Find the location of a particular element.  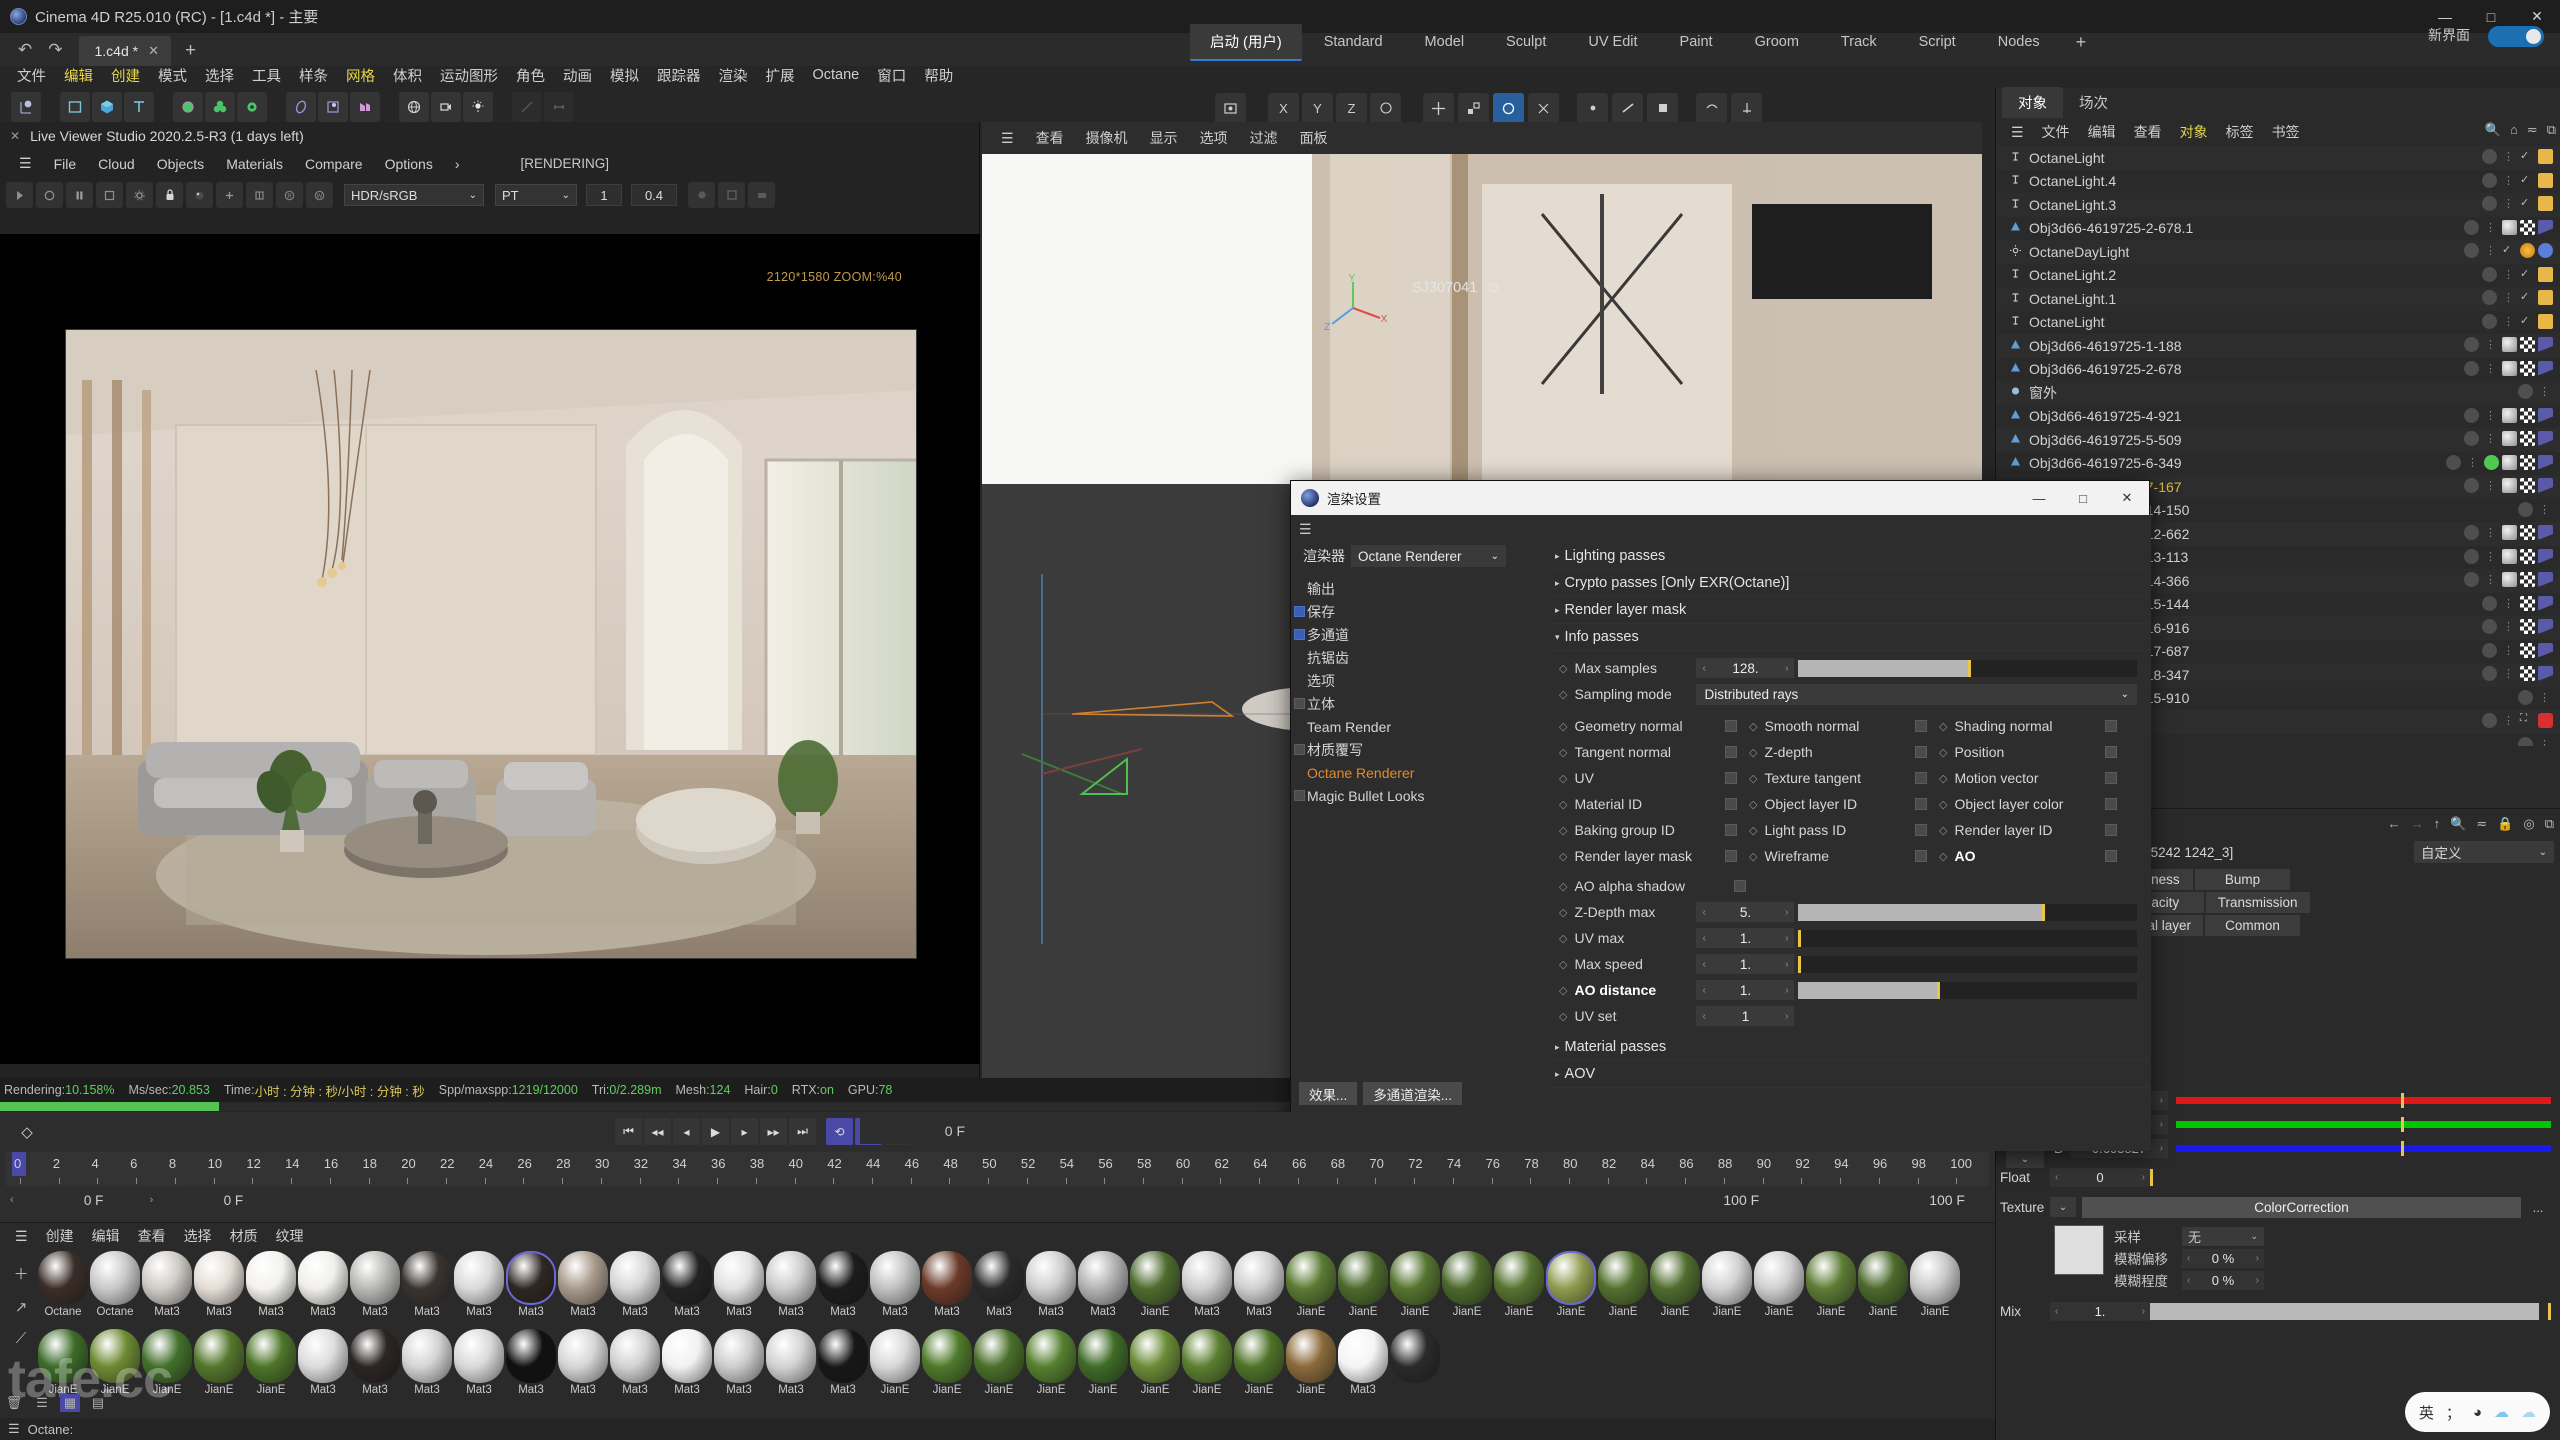

render-setting-item-2: 多通道 is located at coordinates (1418, 634).